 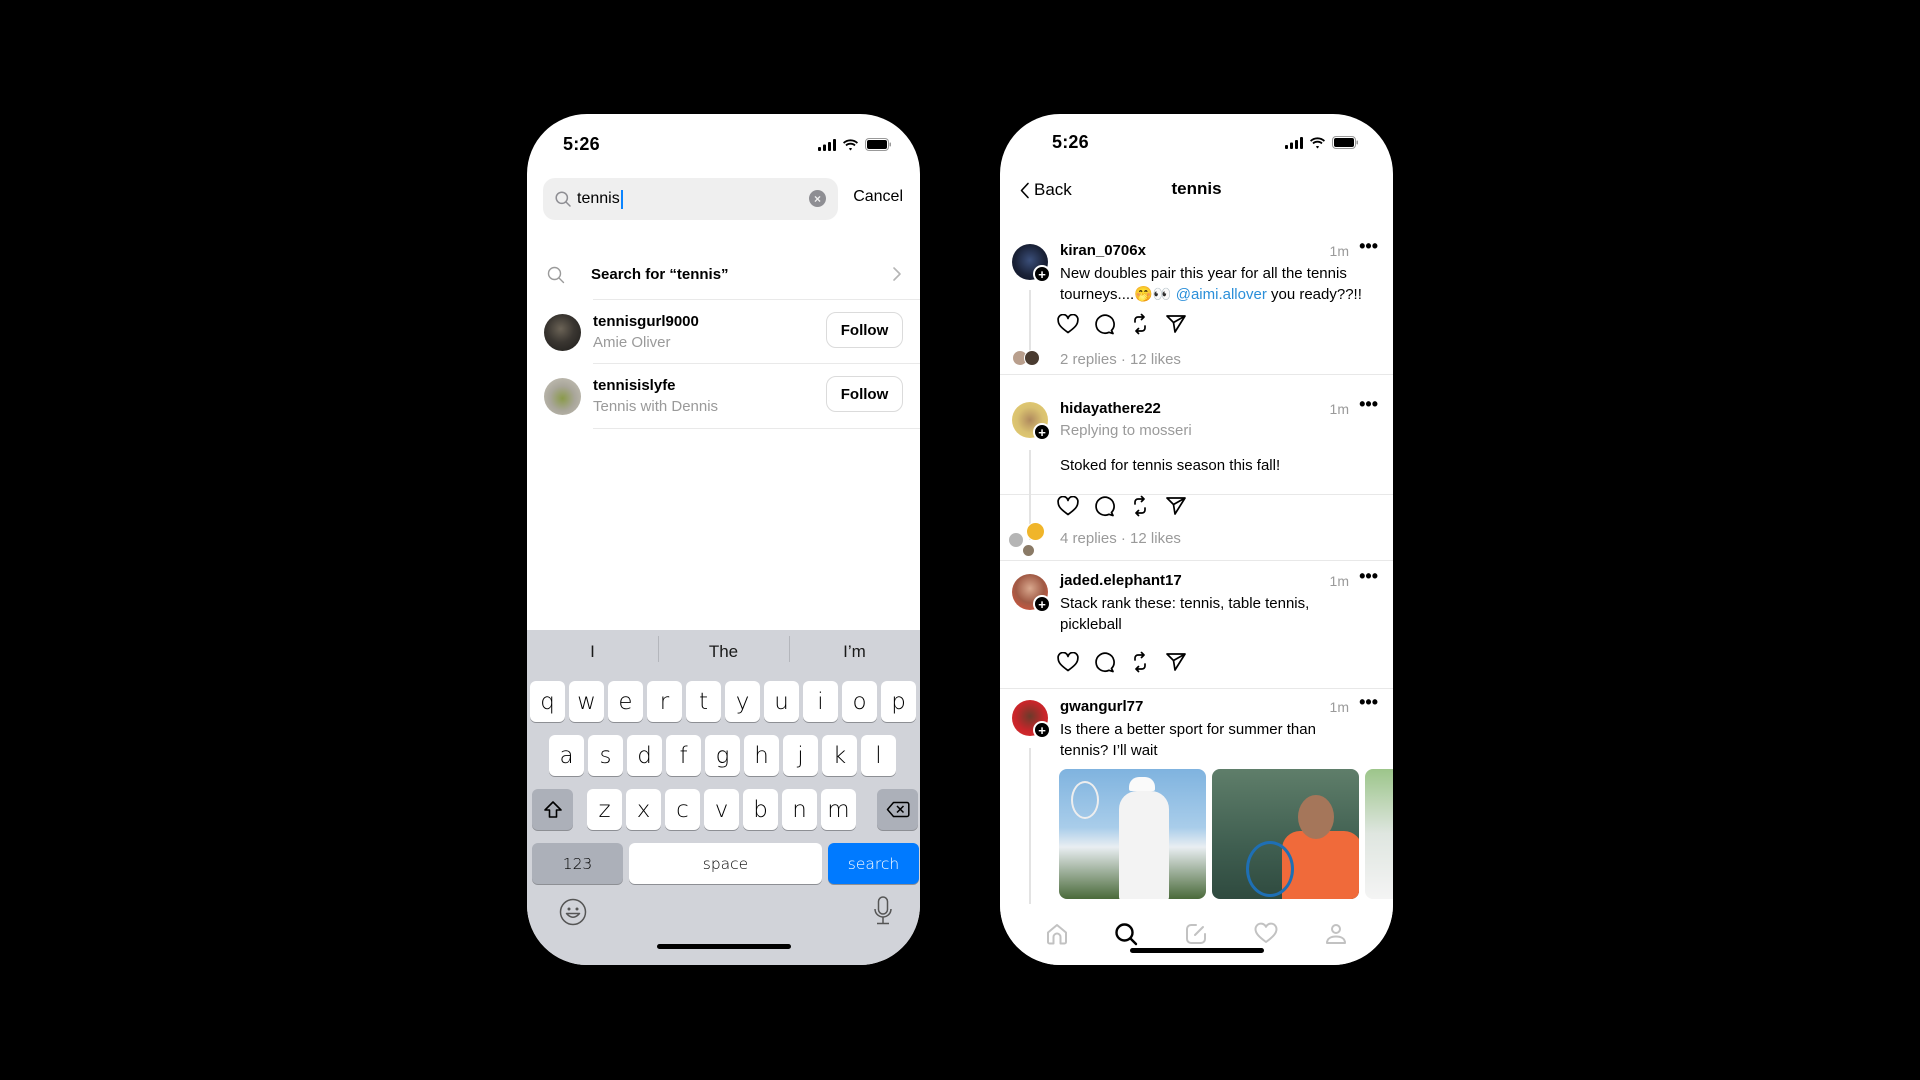 I want to click on key-z: z, so click(x=604, y=809).